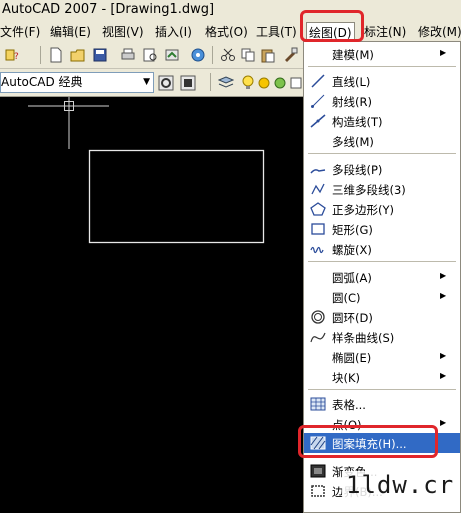 This screenshot has height=513, width=461. Describe the element at coordinates (318, 229) in the screenshot. I see `rectangle-icon` at that location.